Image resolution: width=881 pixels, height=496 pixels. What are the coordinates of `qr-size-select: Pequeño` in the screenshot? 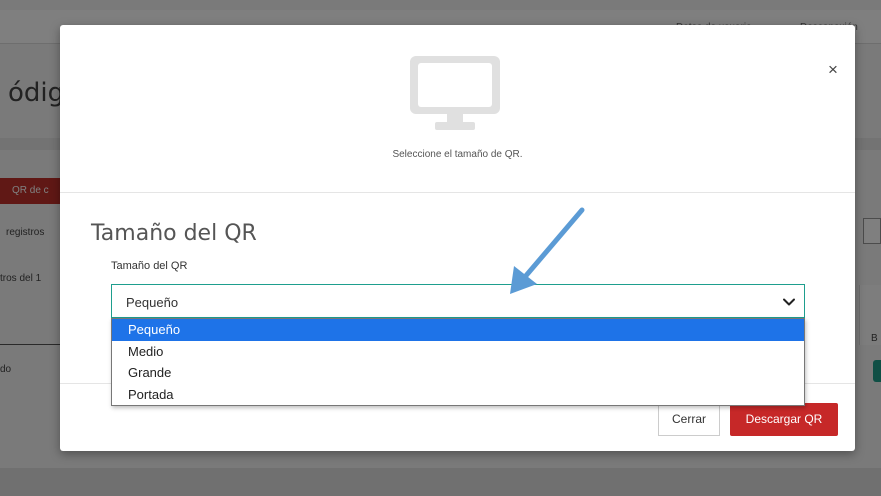 It's located at (458, 301).